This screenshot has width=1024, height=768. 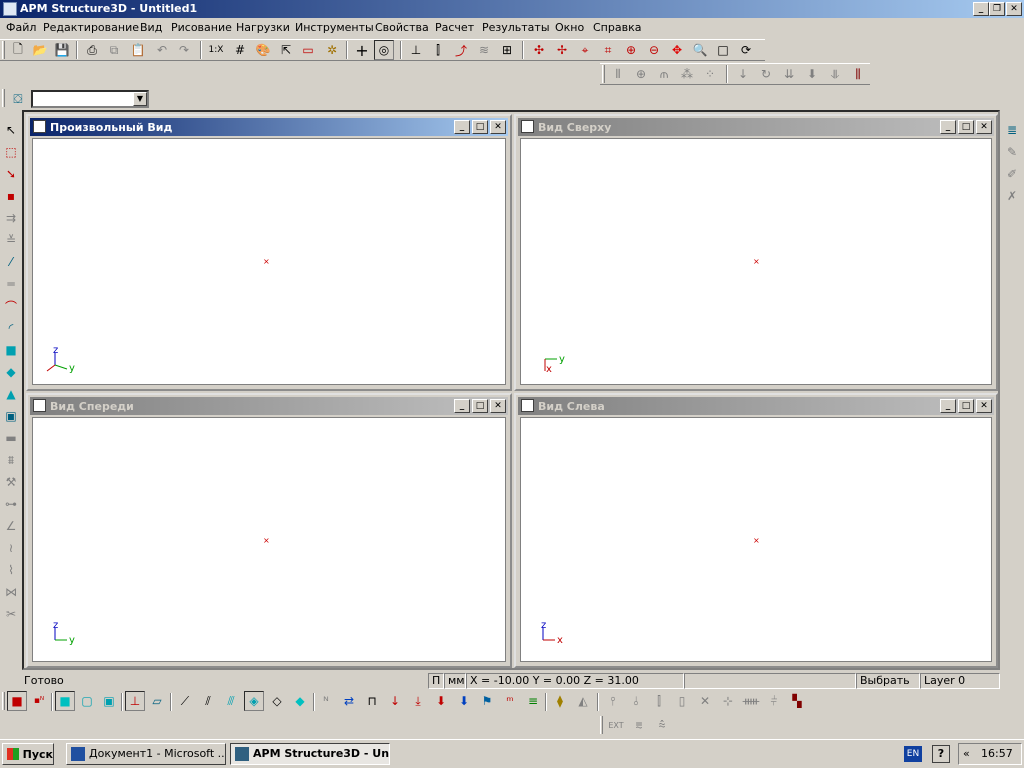 What do you see at coordinates (438, 50) in the screenshot?
I see `frame-icon: ⫿` at bounding box center [438, 50].